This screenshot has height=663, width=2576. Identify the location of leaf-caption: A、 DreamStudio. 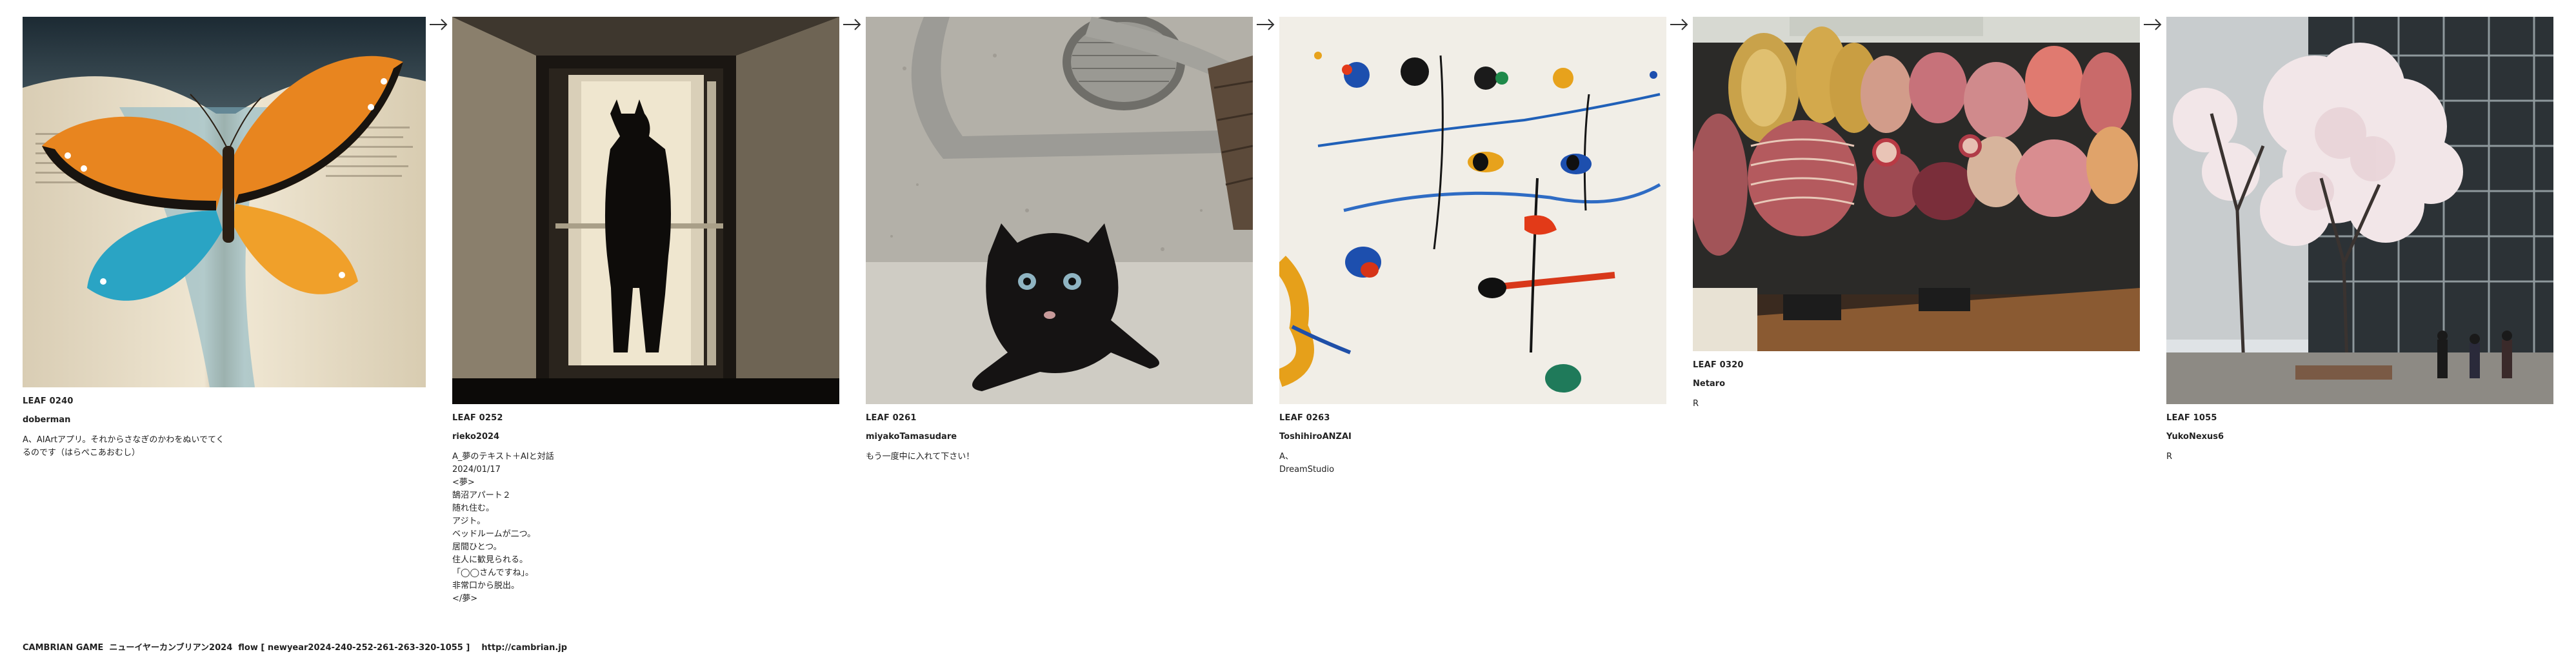
(1307, 463).